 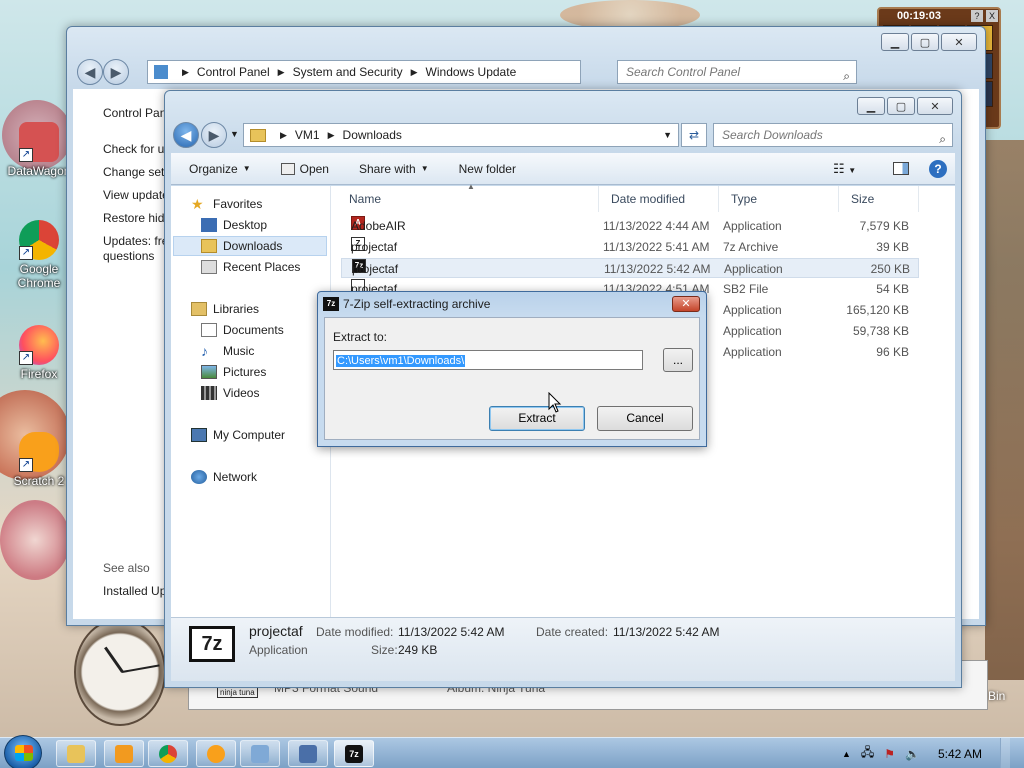 What do you see at coordinates (136, 195) in the screenshot?
I see `sidebar-link: View update` at bounding box center [136, 195].